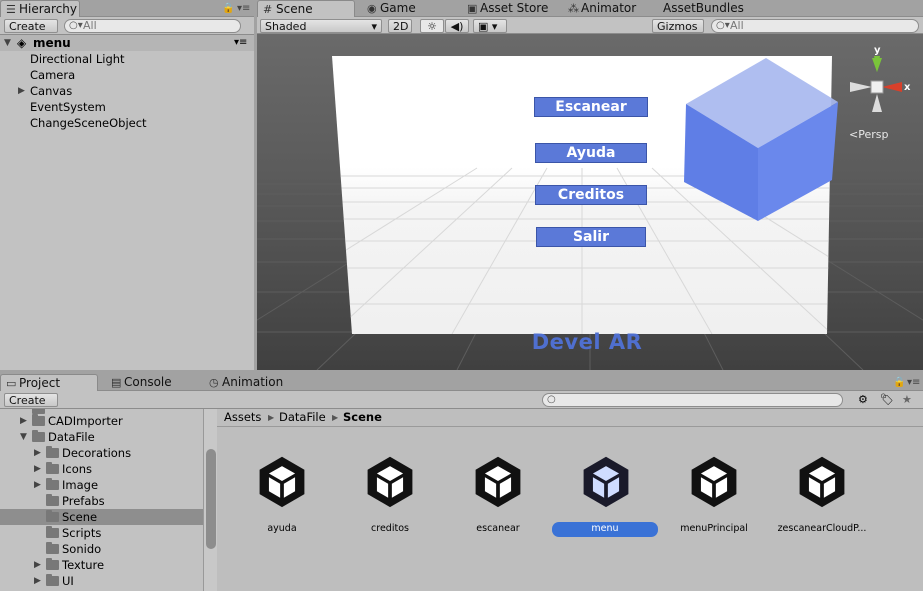 This screenshot has width=923, height=591. What do you see at coordinates (49, 382) in the screenshot?
I see `tab-project: ▭ Project` at bounding box center [49, 382].